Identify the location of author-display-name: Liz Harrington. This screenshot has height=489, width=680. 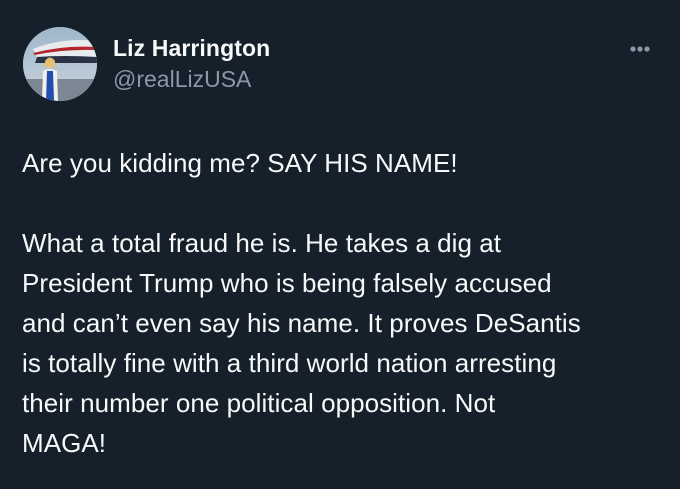
(191, 48).